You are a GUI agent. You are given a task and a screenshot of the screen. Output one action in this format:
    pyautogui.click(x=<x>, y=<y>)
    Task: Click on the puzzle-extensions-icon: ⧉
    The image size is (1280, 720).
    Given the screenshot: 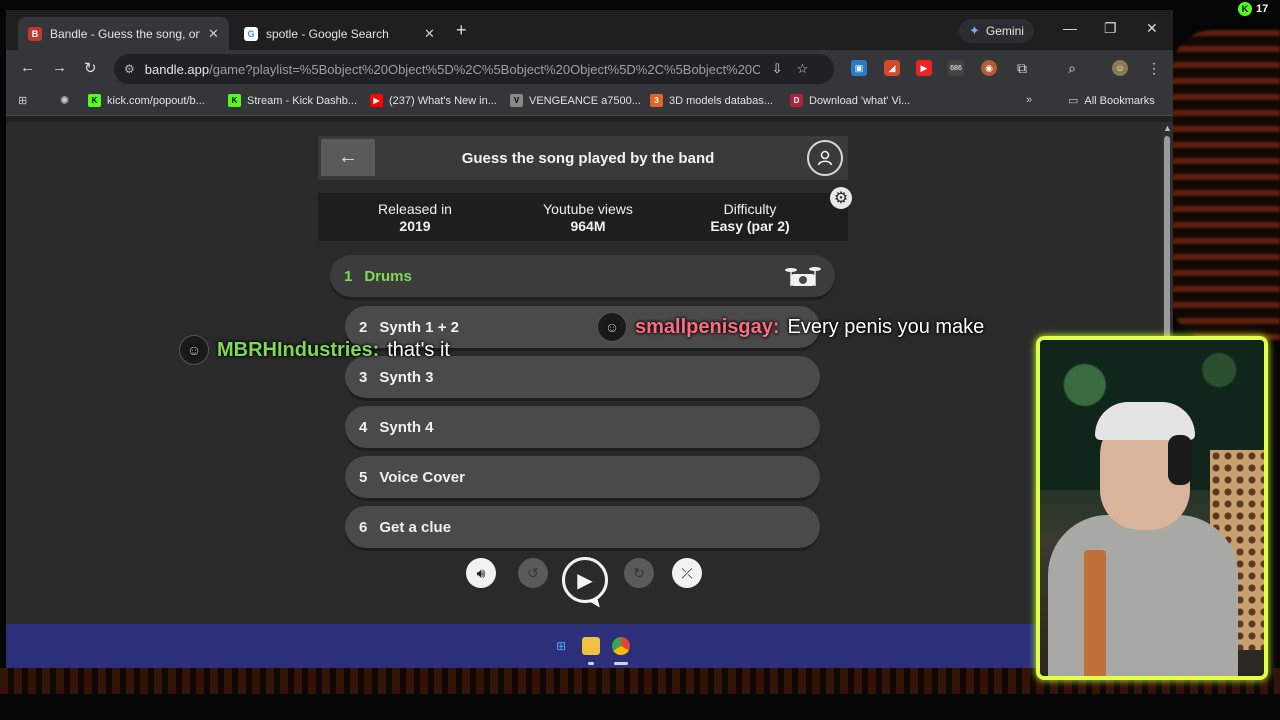 What is the action you would take?
    pyautogui.click(x=1022, y=68)
    